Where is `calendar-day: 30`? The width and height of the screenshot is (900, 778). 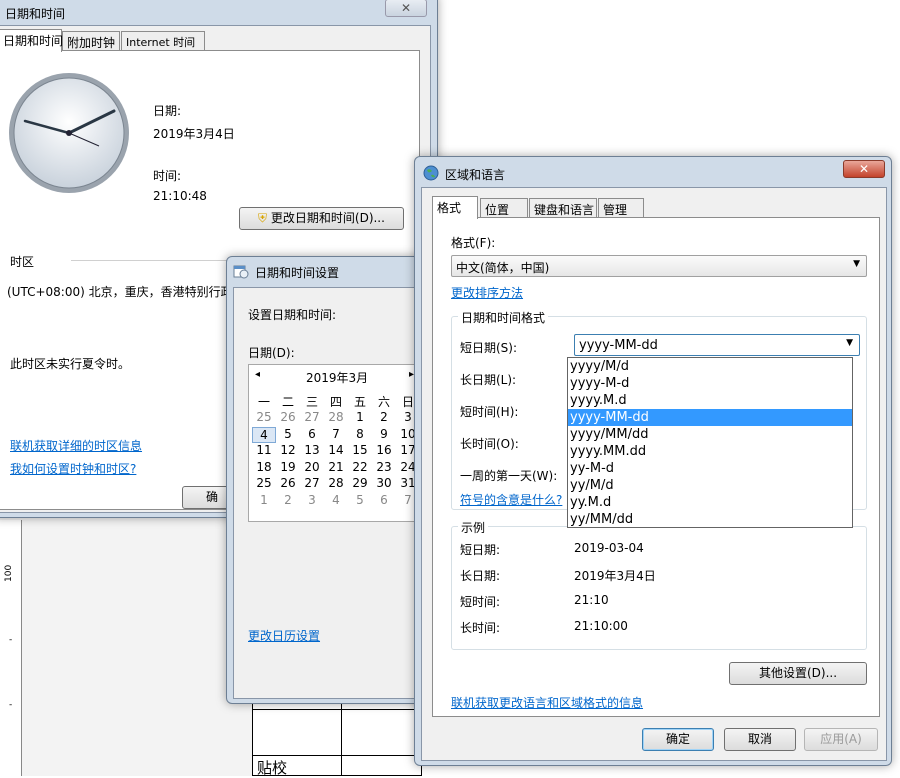 calendar-day: 30 is located at coordinates (384, 484).